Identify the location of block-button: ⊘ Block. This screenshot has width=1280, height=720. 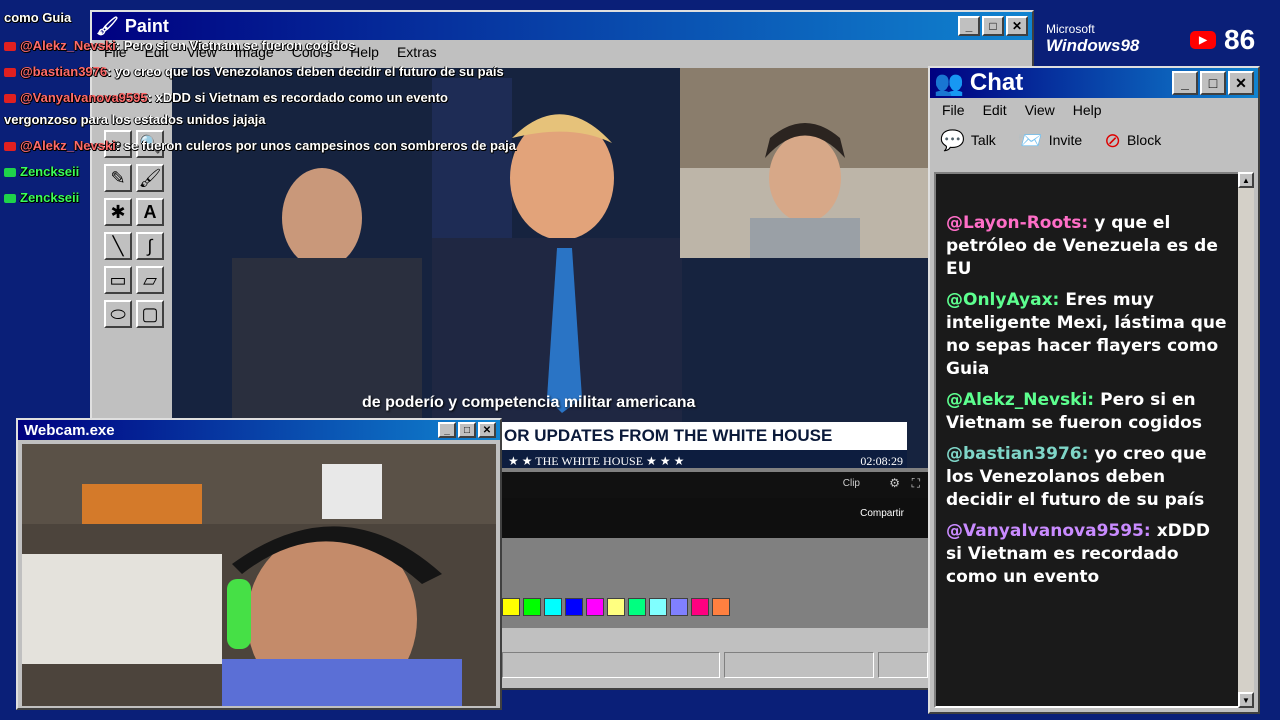
(1132, 140).